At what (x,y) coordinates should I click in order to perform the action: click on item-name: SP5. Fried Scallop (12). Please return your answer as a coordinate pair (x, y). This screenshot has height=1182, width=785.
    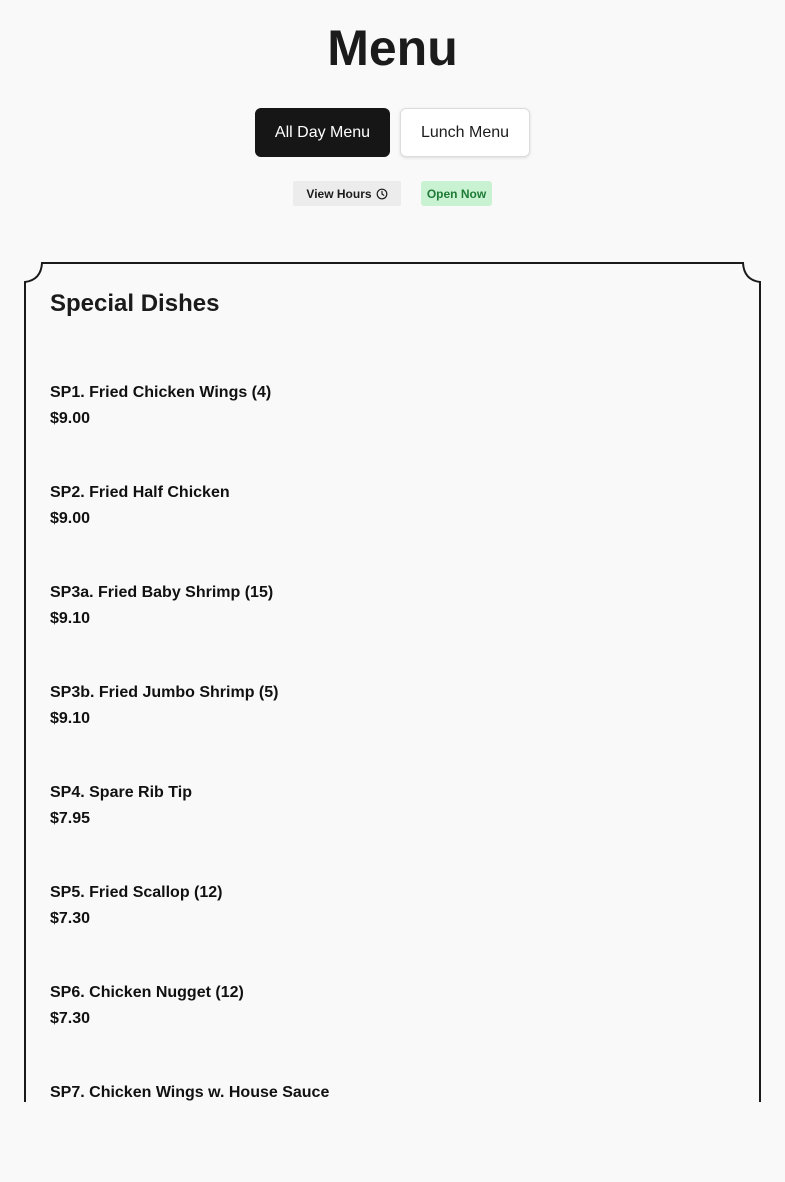
    Looking at the image, I should click on (136, 892).